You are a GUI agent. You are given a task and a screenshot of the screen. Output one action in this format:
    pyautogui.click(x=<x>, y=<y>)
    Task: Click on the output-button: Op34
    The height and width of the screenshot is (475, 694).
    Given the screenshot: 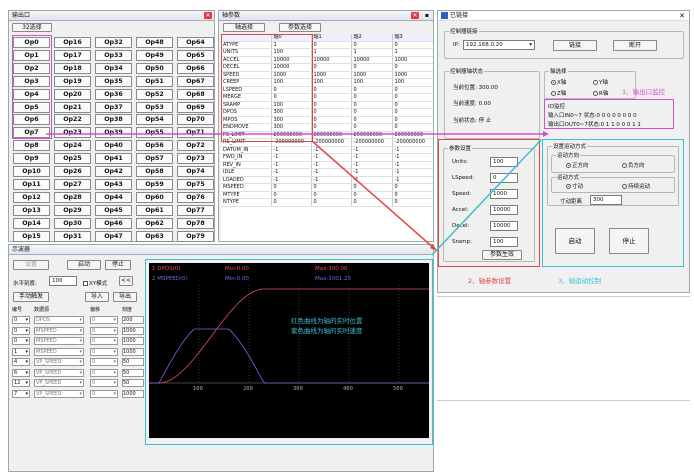 What is the action you would take?
    pyautogui.click(x=113, y=68)
    